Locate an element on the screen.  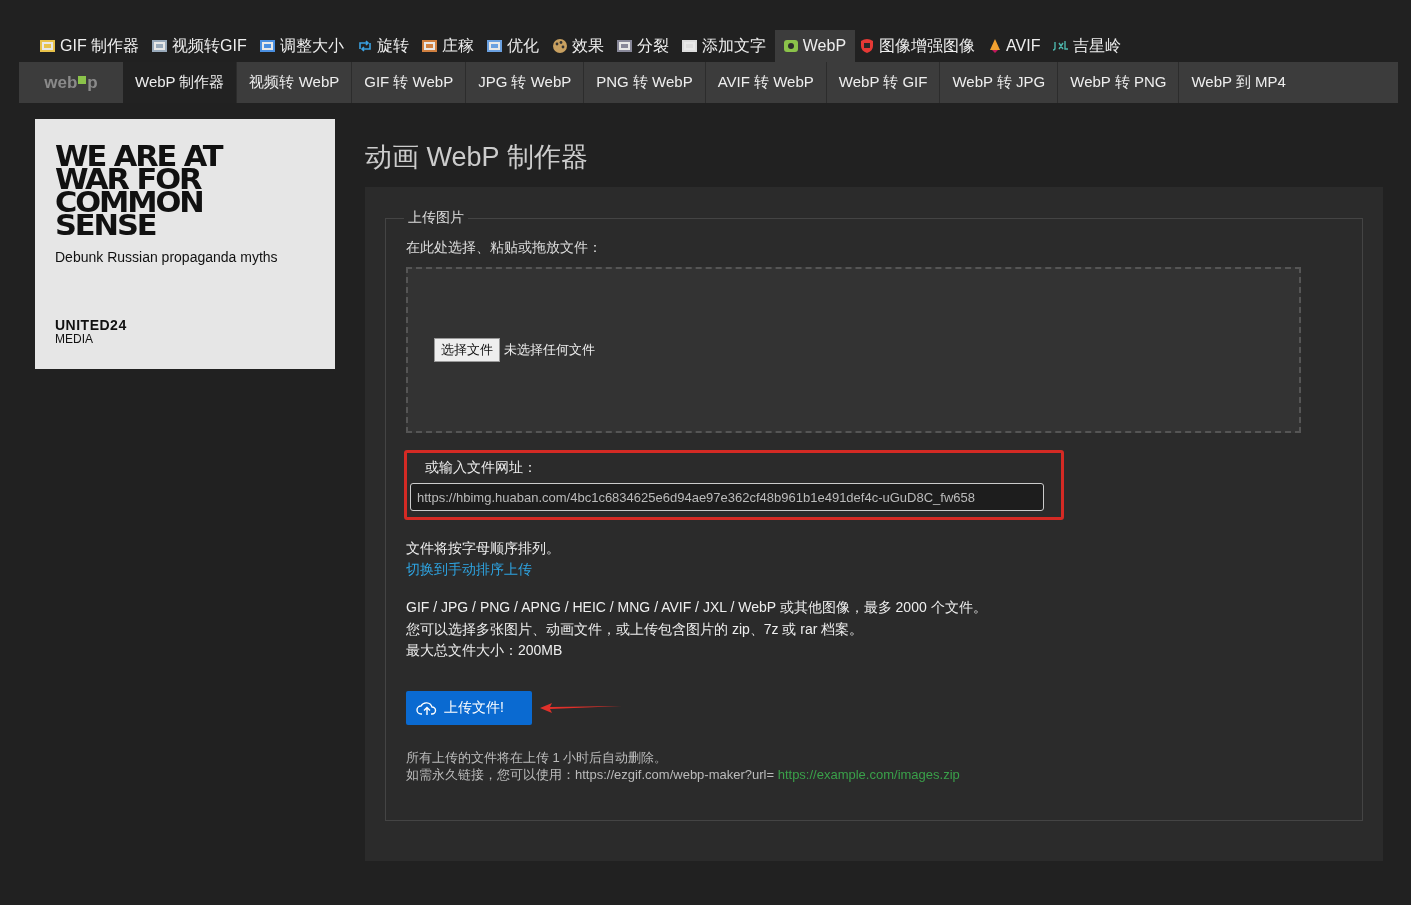
rotate-icon is located at coordinates (364, 46).